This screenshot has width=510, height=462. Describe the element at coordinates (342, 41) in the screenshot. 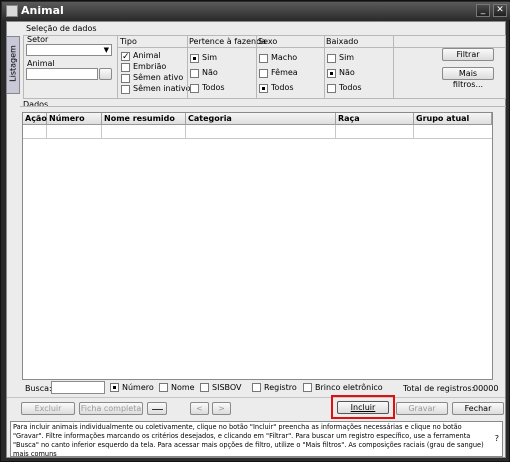

I see `baixado-label: Baixado` at that location.